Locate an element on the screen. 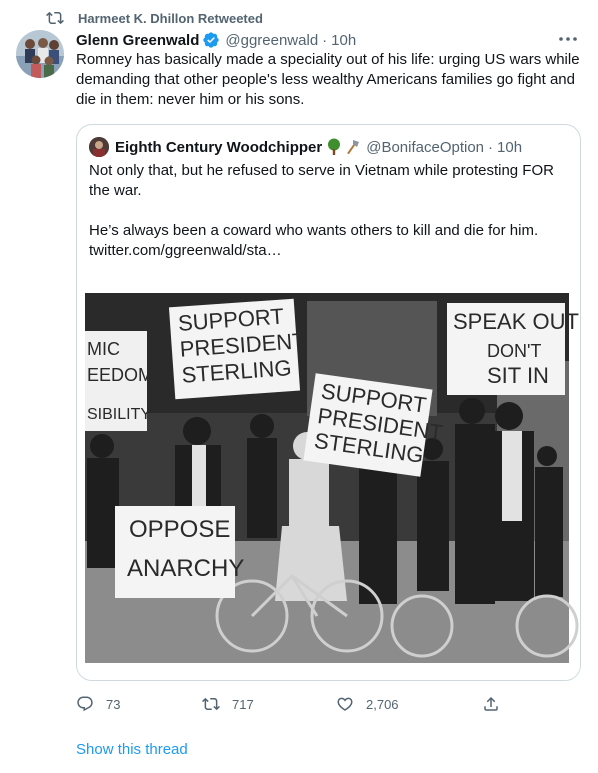  quoted-author-handle: @BonifaceOption is located at coordinates (425, 147).